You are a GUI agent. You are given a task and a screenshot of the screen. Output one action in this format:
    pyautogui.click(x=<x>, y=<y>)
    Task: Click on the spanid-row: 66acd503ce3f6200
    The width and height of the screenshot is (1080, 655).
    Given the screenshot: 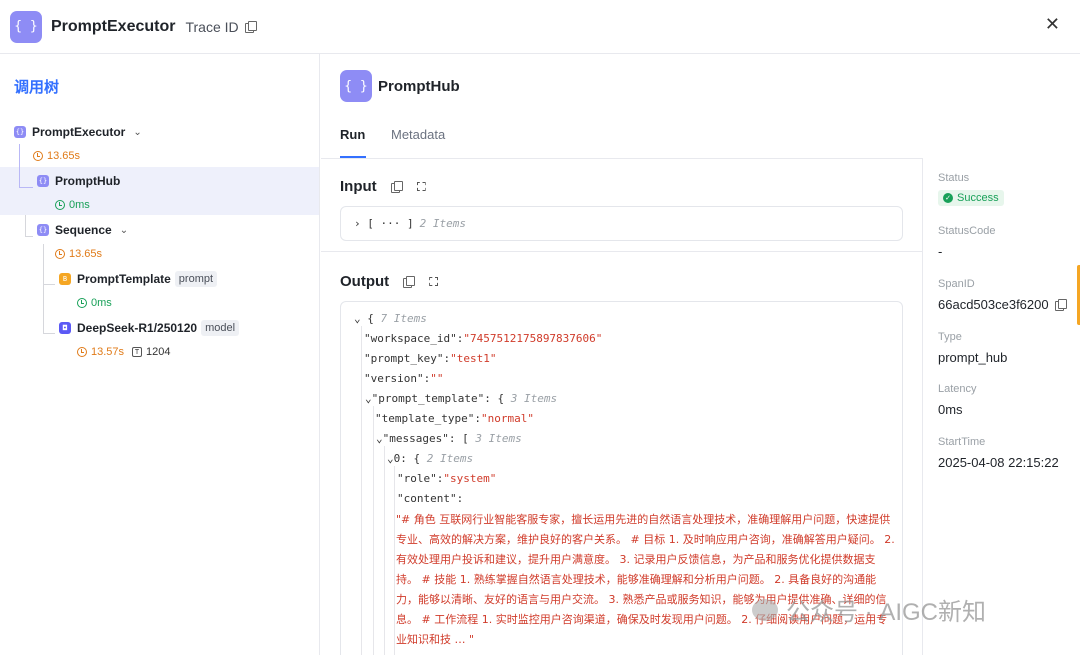 What is the action you would take?
    pyautogui.click(x=1002, y=304)
    